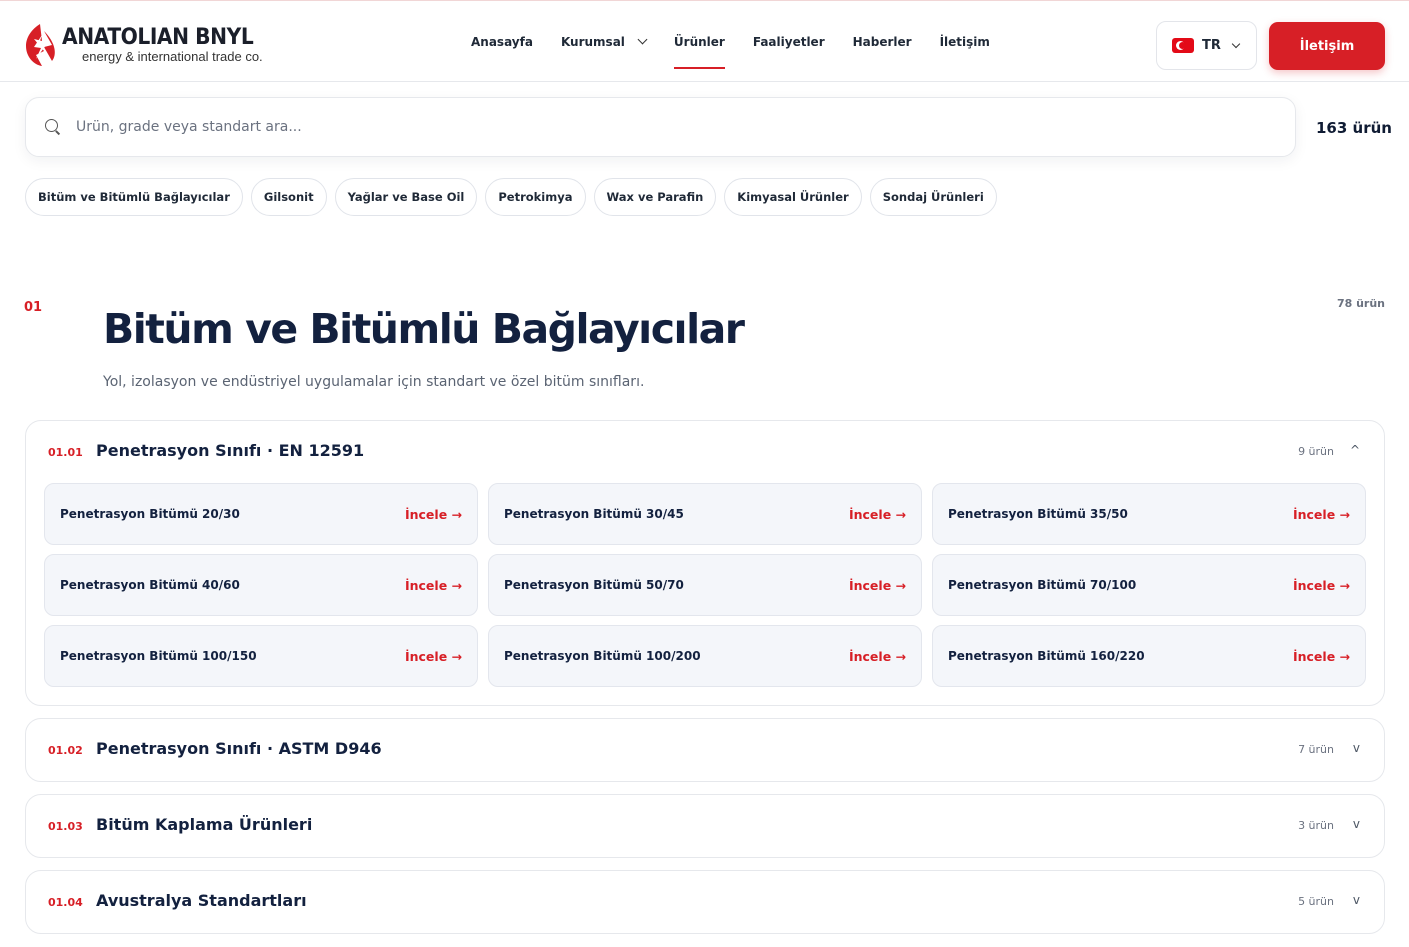 Image resolution: width=1409 pixels, height=947 pixels. What do you see at coordinates (1042, 585) in the screenshot?
I see `product-name: Penetrasyon Bitümü 70/100` at bounding box center [1042, 585].